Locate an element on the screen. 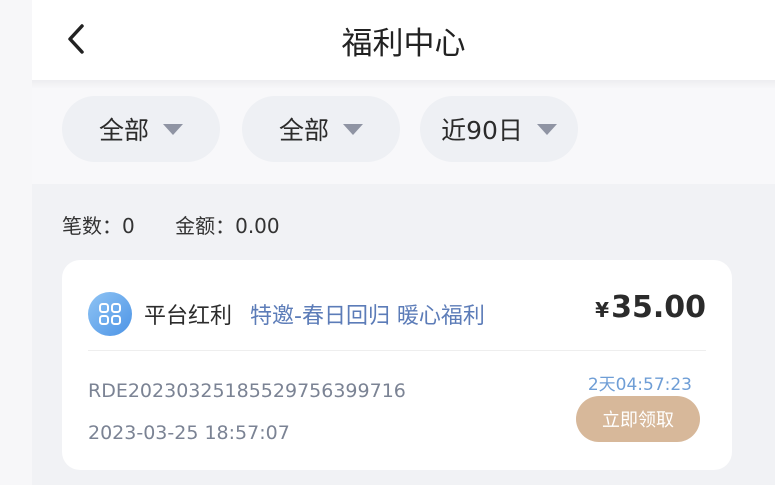  filter-status-label: 全部 is located at coordinates (303, 130).